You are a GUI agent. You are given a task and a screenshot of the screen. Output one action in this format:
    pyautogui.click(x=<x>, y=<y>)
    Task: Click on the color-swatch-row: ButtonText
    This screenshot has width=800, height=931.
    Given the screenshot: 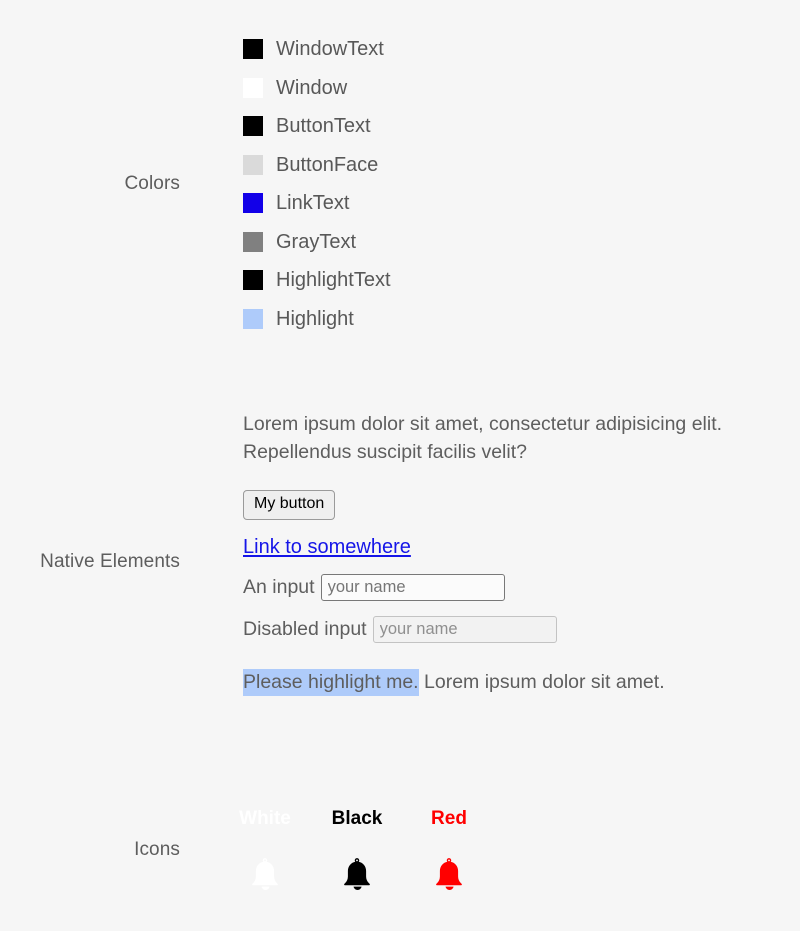 What is the action you would take?
    pyautogui.click(x=521, y=126)
    